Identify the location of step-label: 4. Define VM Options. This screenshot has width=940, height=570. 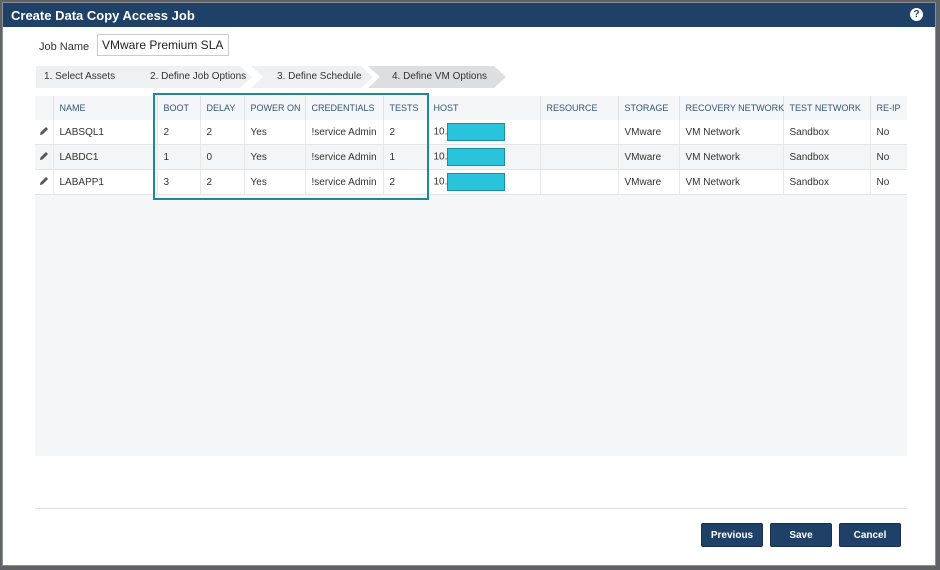
(440, 76).